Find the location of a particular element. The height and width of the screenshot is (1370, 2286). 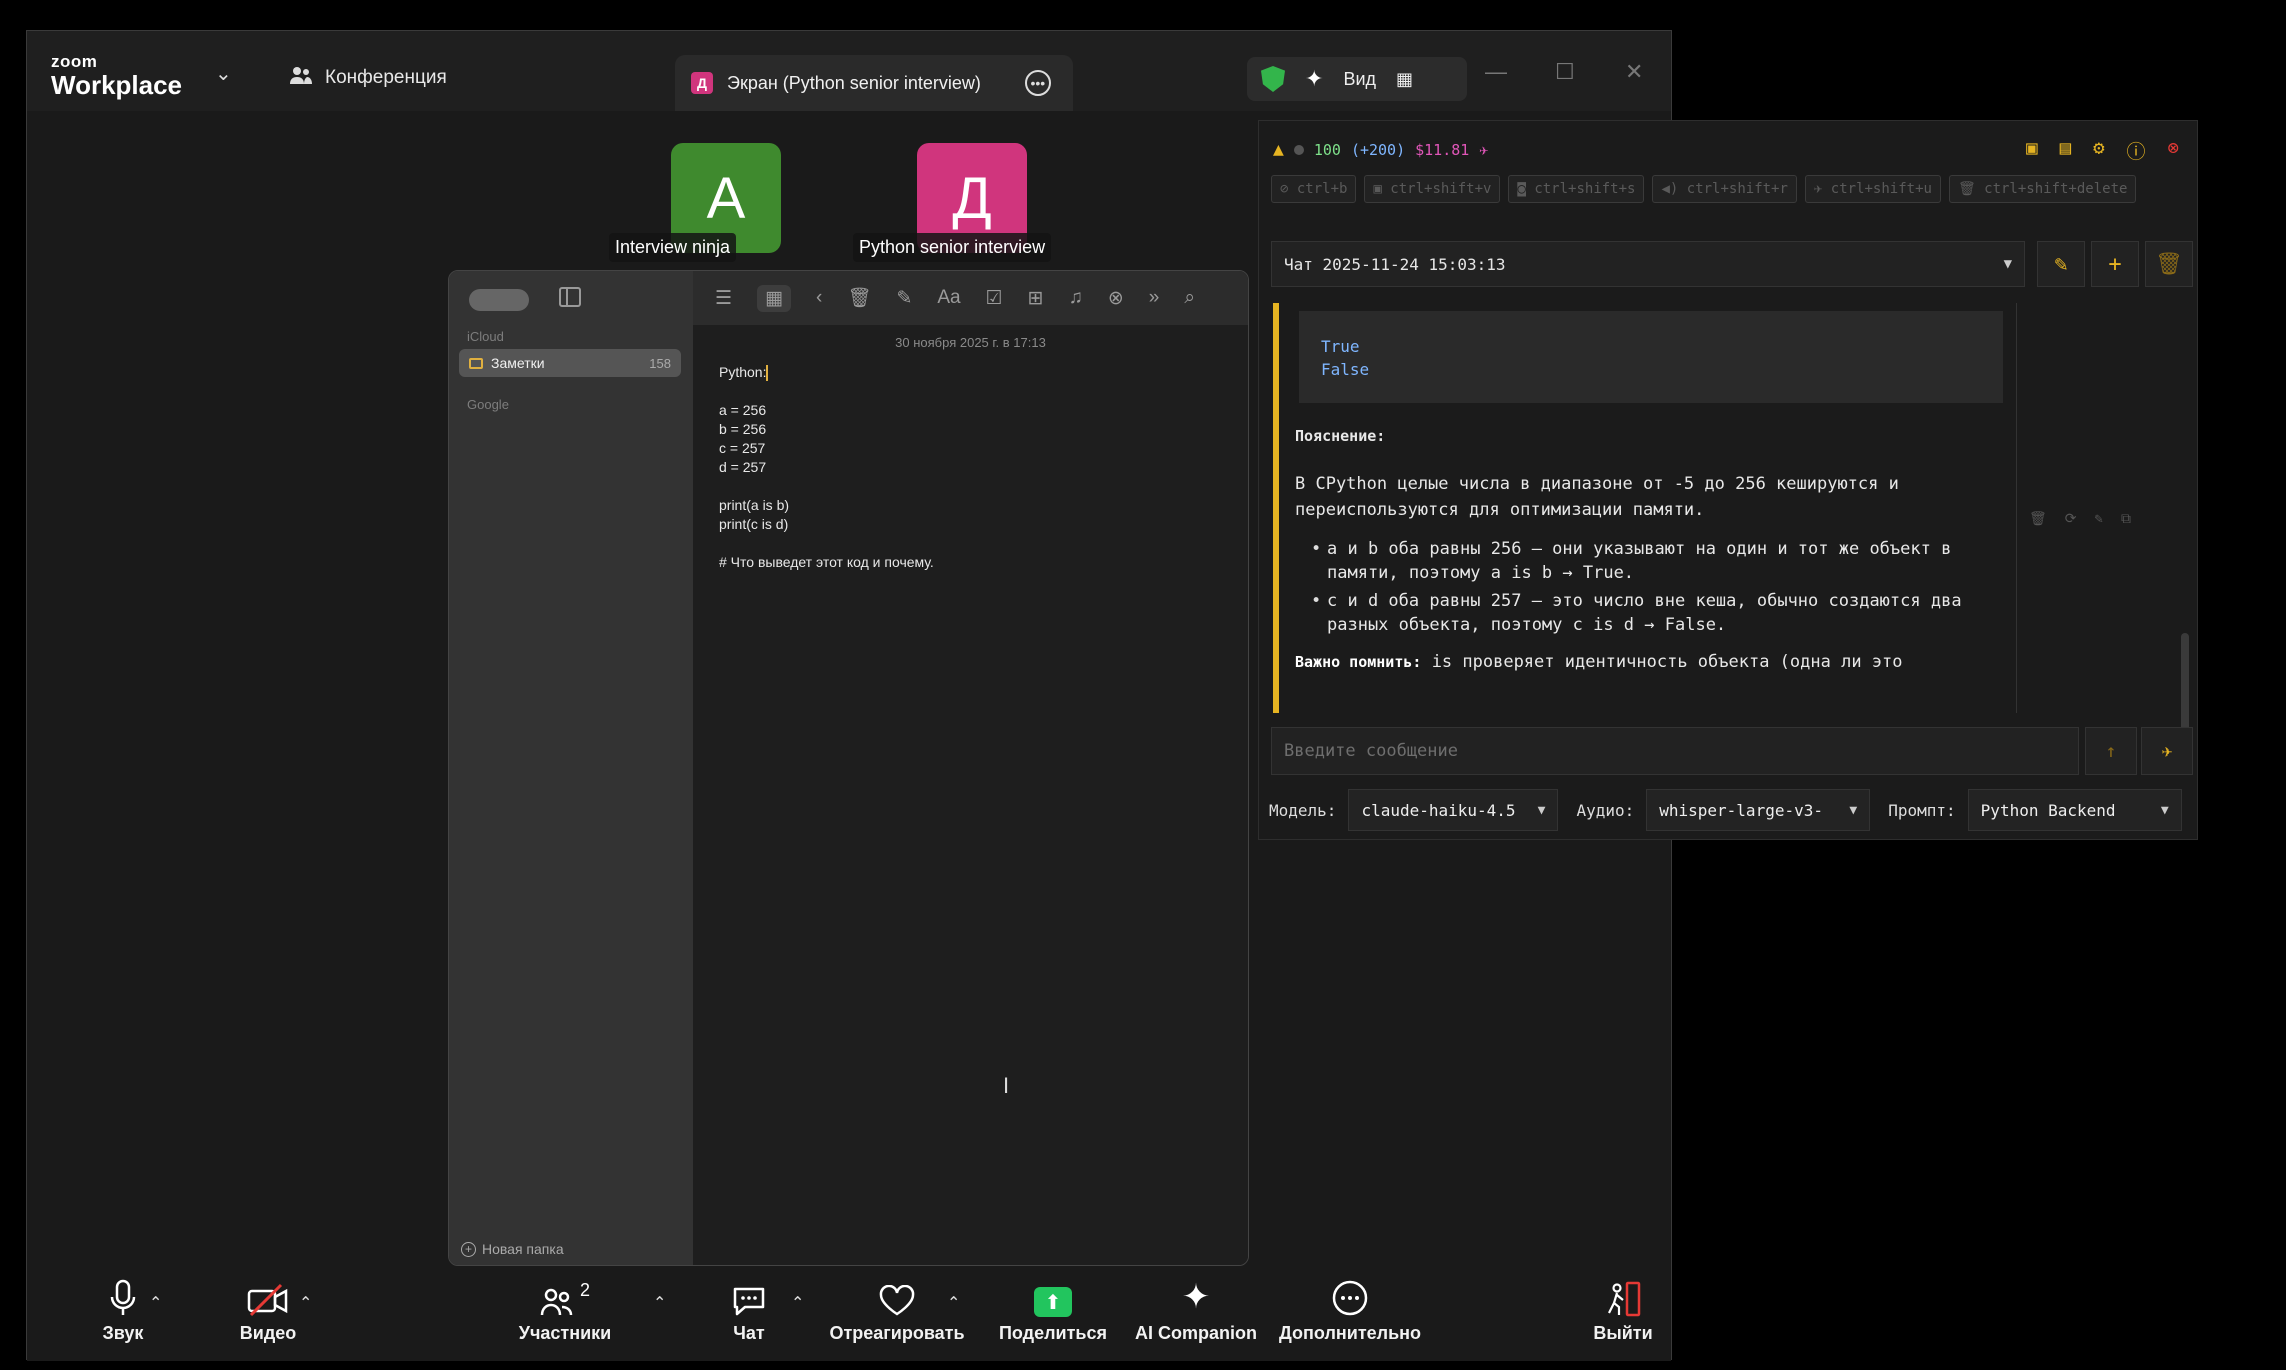

grid-icon: ▦ is located at coordinates (1404, 79).